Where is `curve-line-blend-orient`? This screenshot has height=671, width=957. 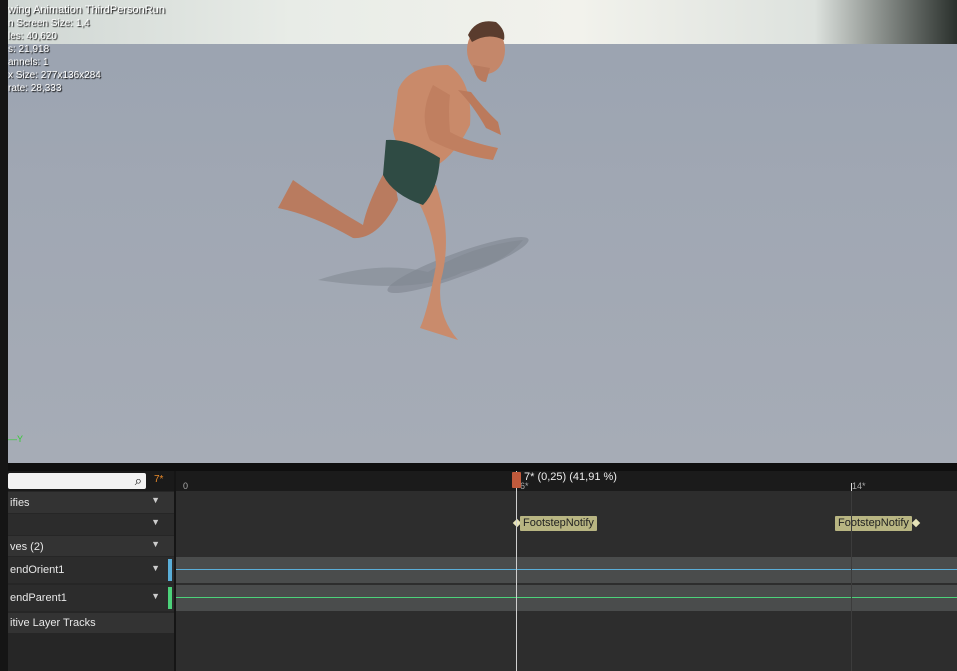 curve-line-blend-orient is located at coordinates (566, 569).